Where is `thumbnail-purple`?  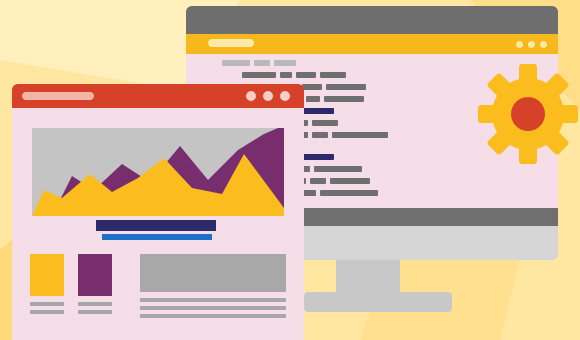
thumbnail-purple is located at coordinates (95, 275).